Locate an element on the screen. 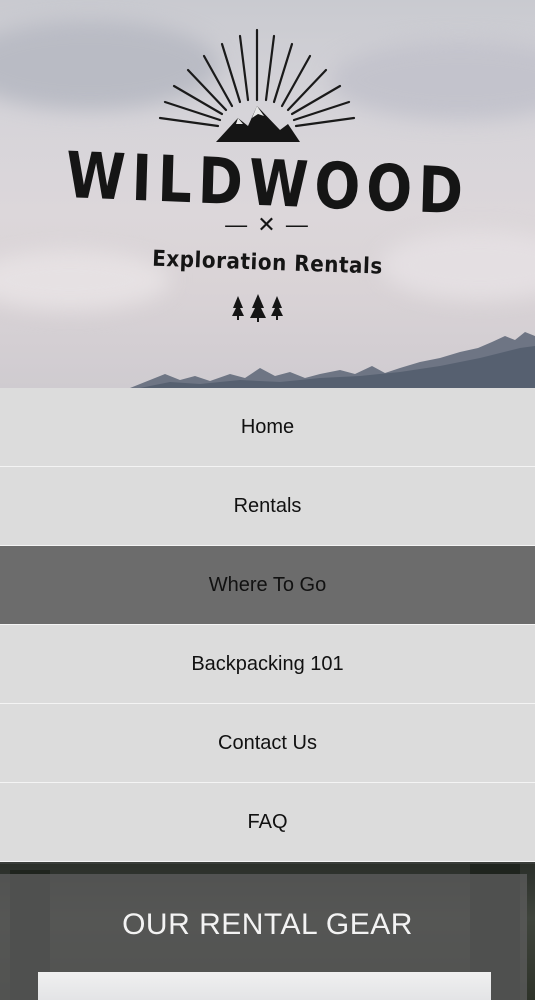 The height and width of the screenshot is (1000, 535). gear-image is located at coordinates (264, 986).